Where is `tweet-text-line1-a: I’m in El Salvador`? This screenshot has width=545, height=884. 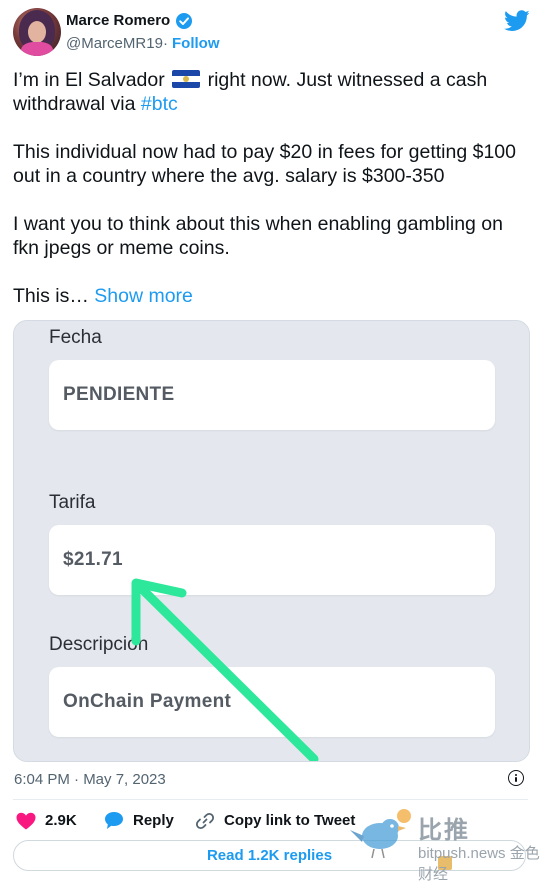 tweet-text-line1-a: I’m in El Salvador is located at coordinates (89, 80).